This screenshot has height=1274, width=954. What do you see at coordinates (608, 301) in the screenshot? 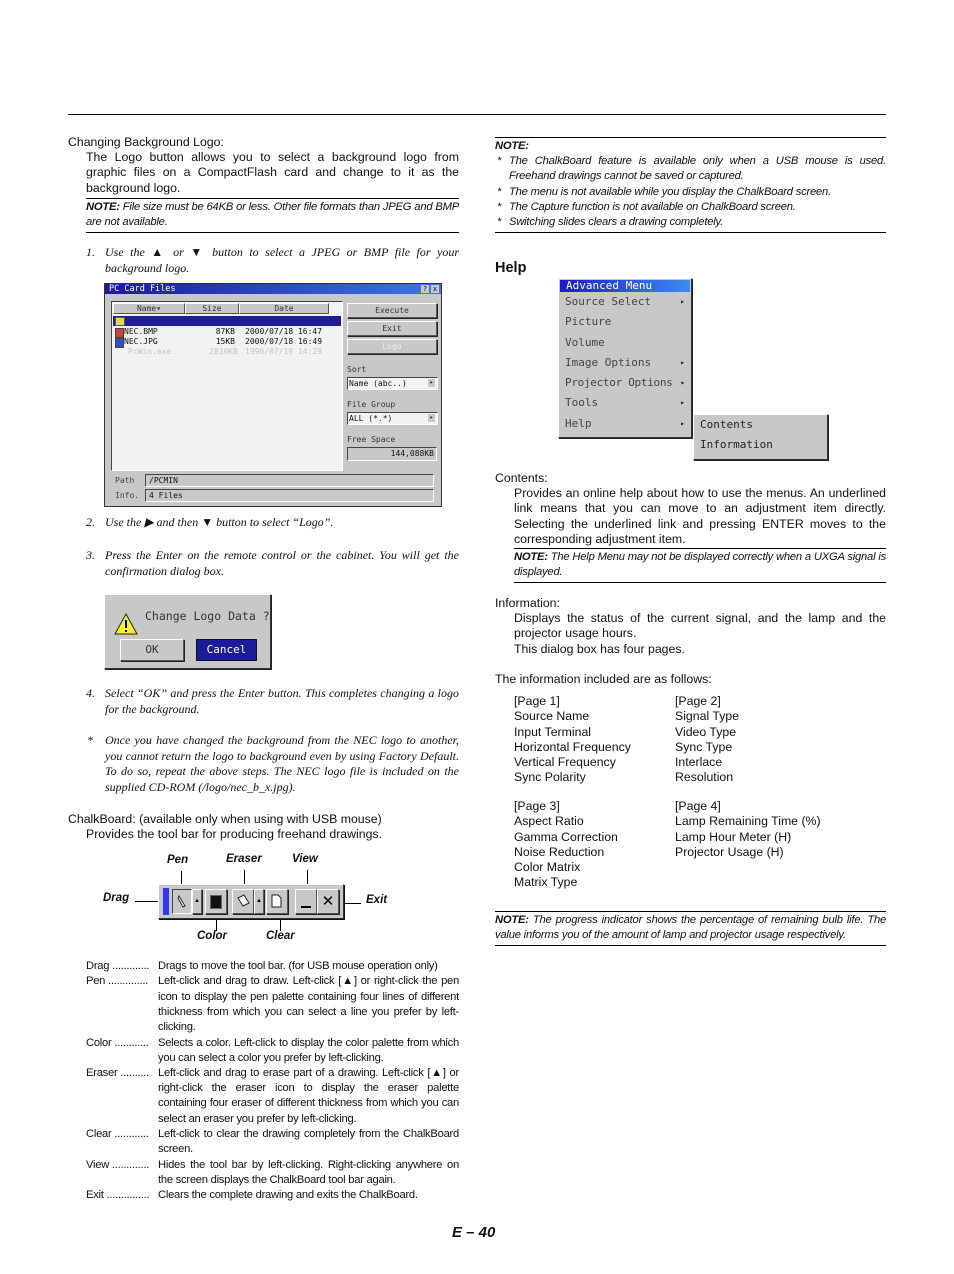
I see `menu-item-label: Source Select` at bounding box center [608, 301].